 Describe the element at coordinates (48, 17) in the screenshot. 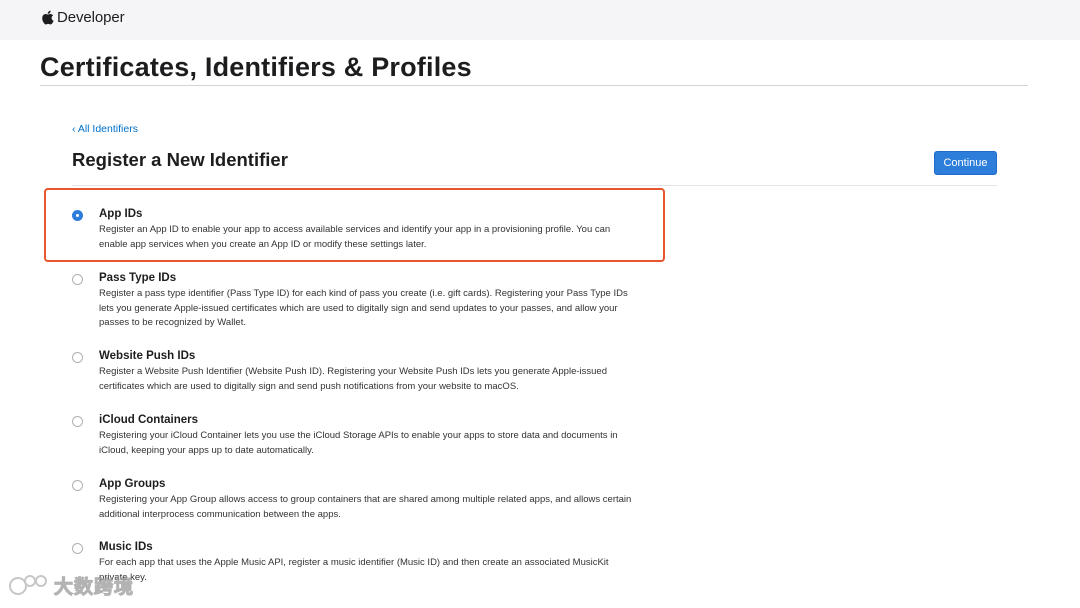

I see `apple-logo-icon` at that location.